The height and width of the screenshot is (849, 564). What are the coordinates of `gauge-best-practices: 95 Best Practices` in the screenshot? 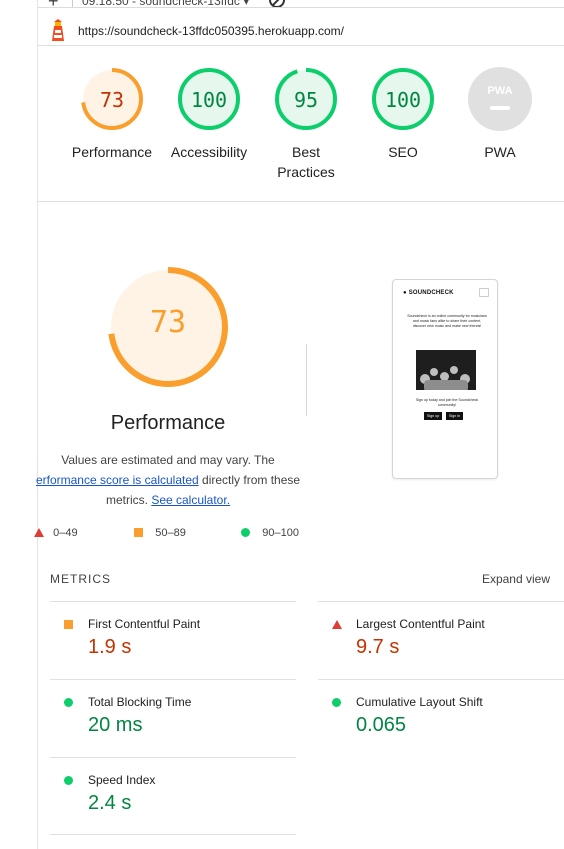 It's located at (306, 124).